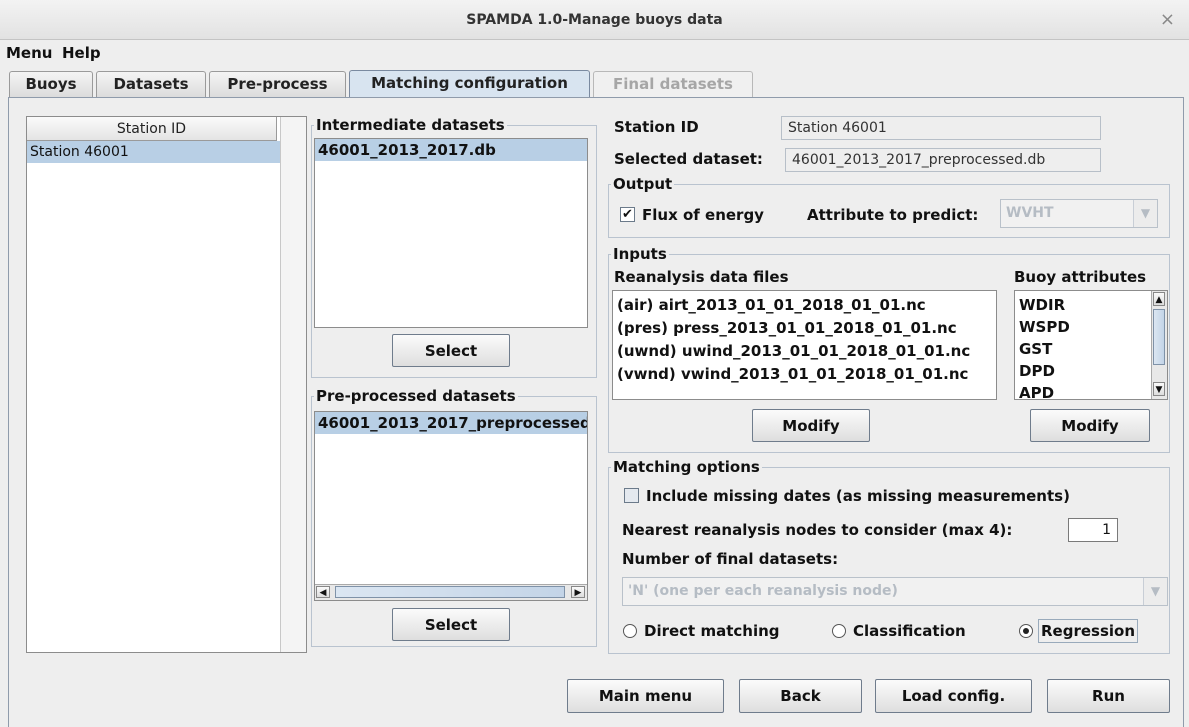 The image size is (1189, 727). I want to click on scroll-left-icon: ◀, so click(323, 592).